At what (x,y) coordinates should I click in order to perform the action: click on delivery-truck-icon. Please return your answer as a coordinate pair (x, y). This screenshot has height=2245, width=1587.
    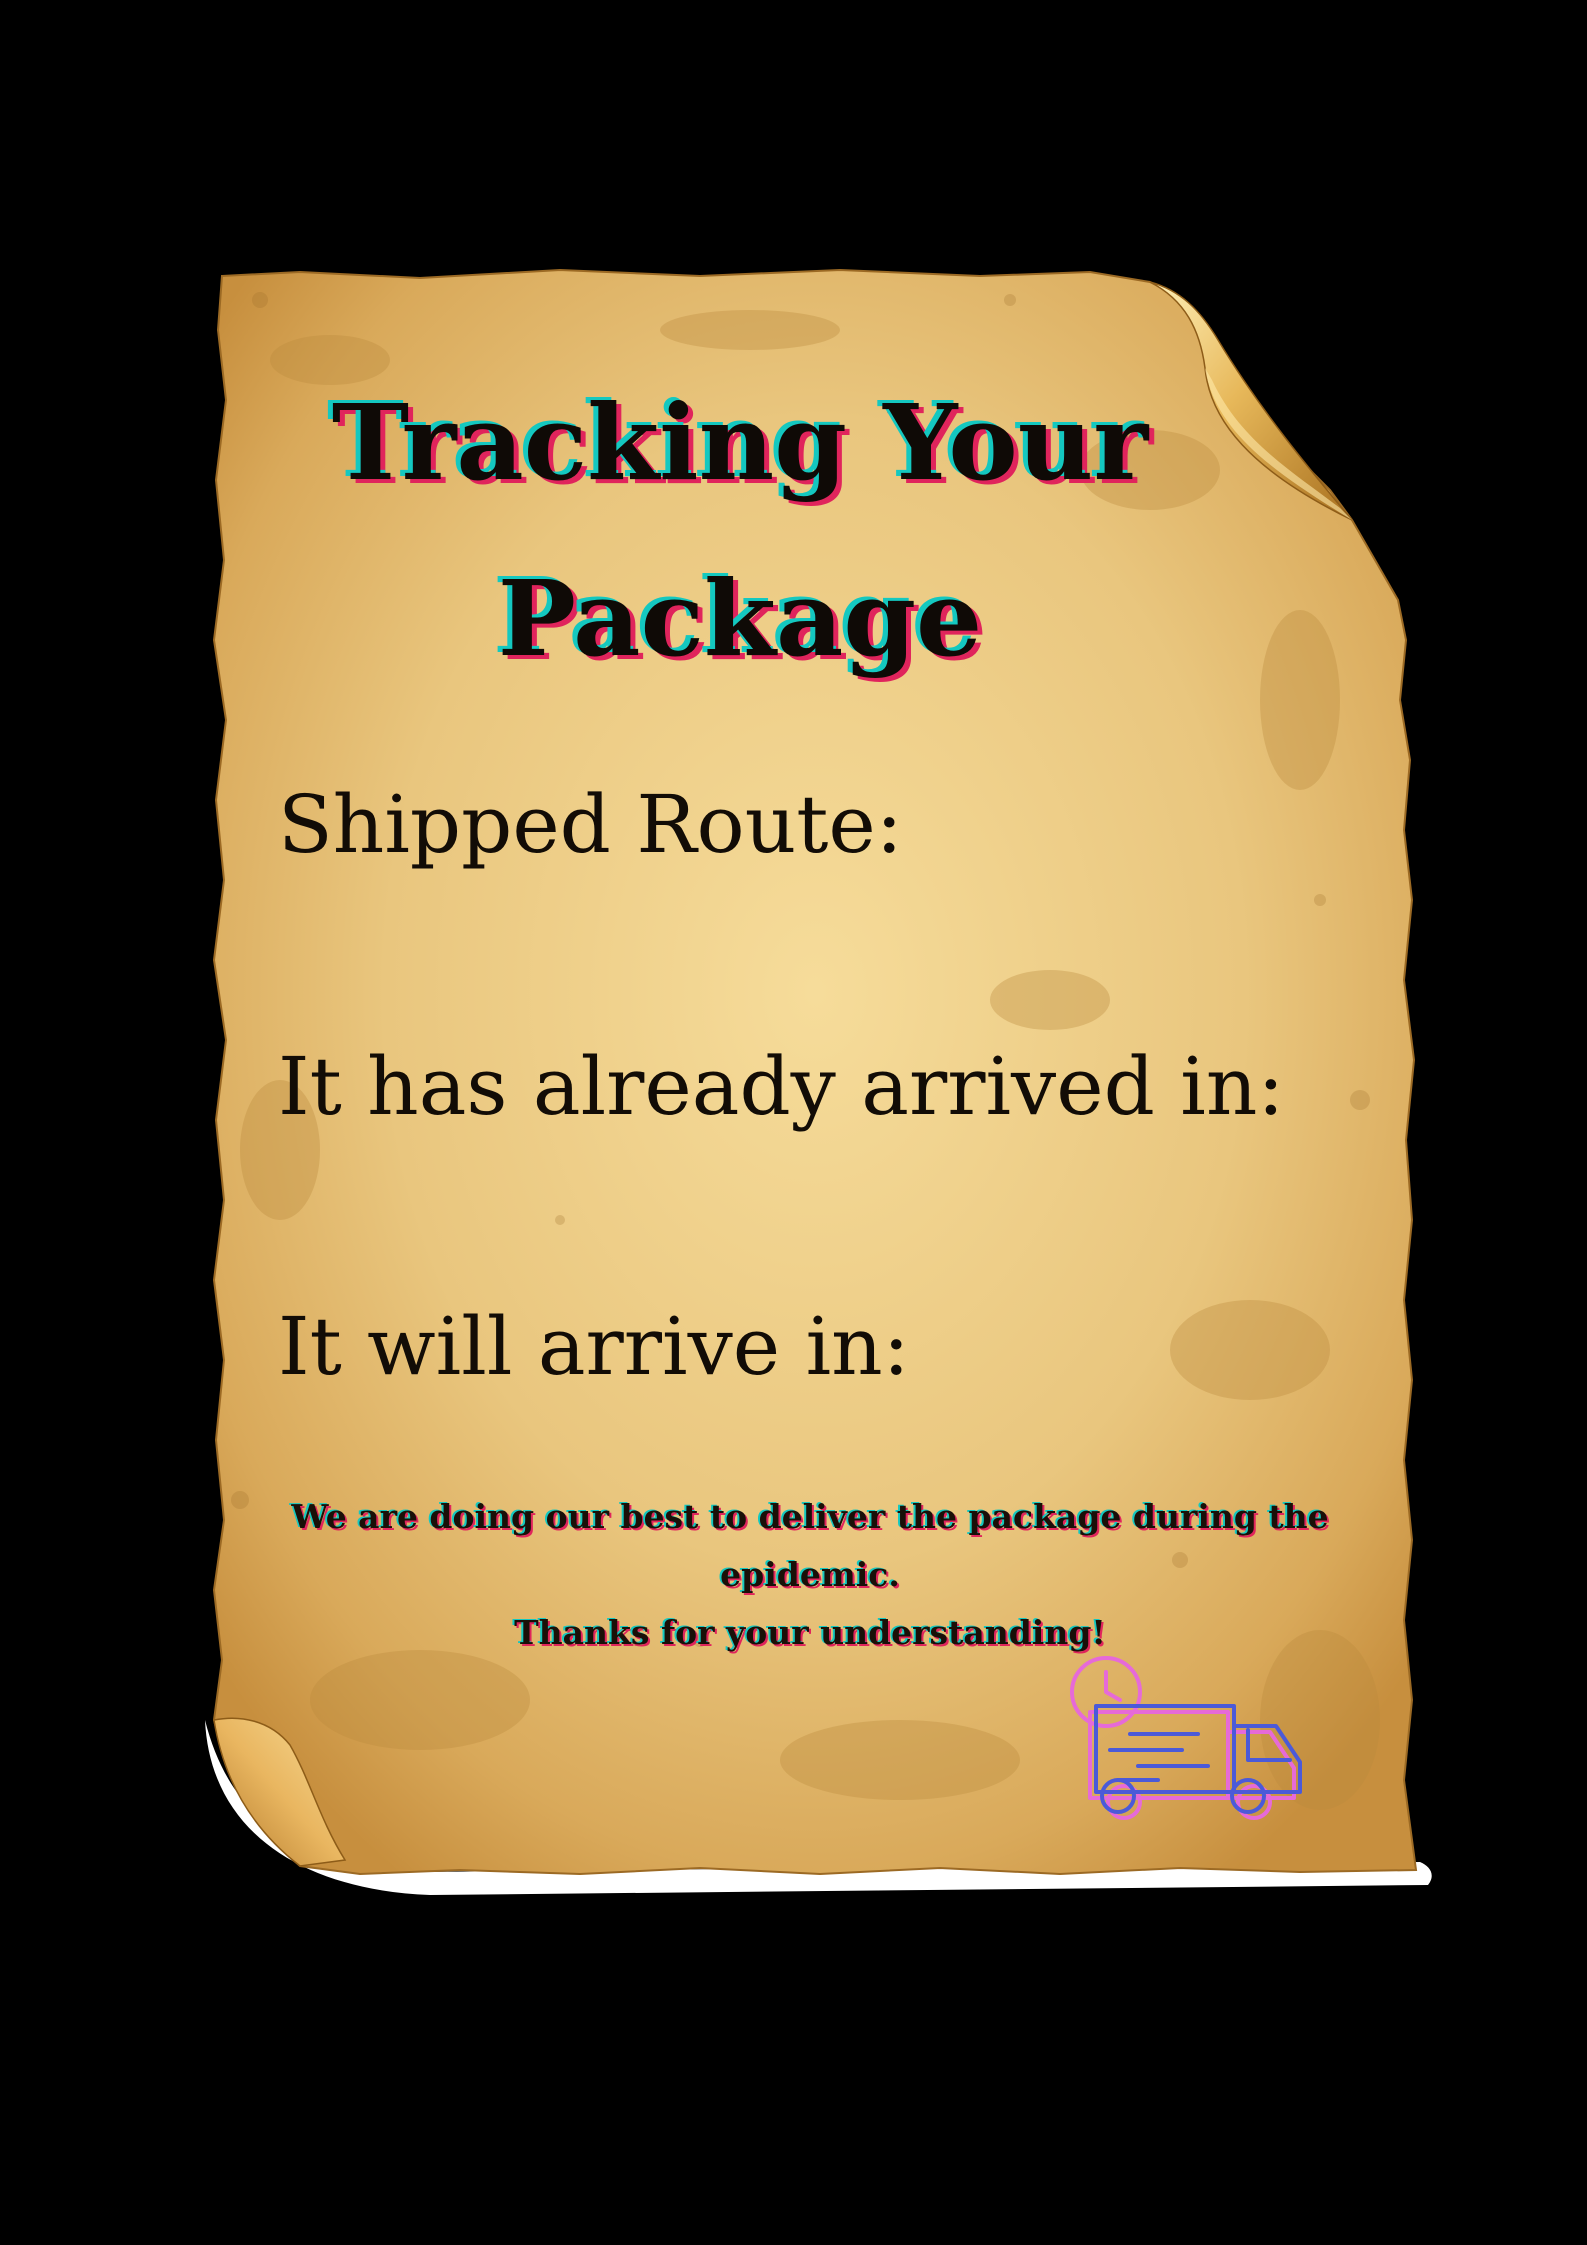
    Looking at the image, I should click on (1186, 1738).